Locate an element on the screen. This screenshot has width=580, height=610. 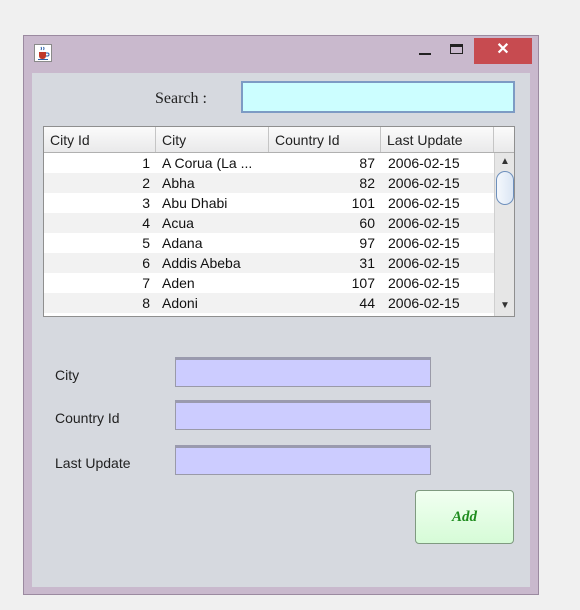
table-row: 5 Adana 97 2006-02-15 is located at coordinates (269, 243).